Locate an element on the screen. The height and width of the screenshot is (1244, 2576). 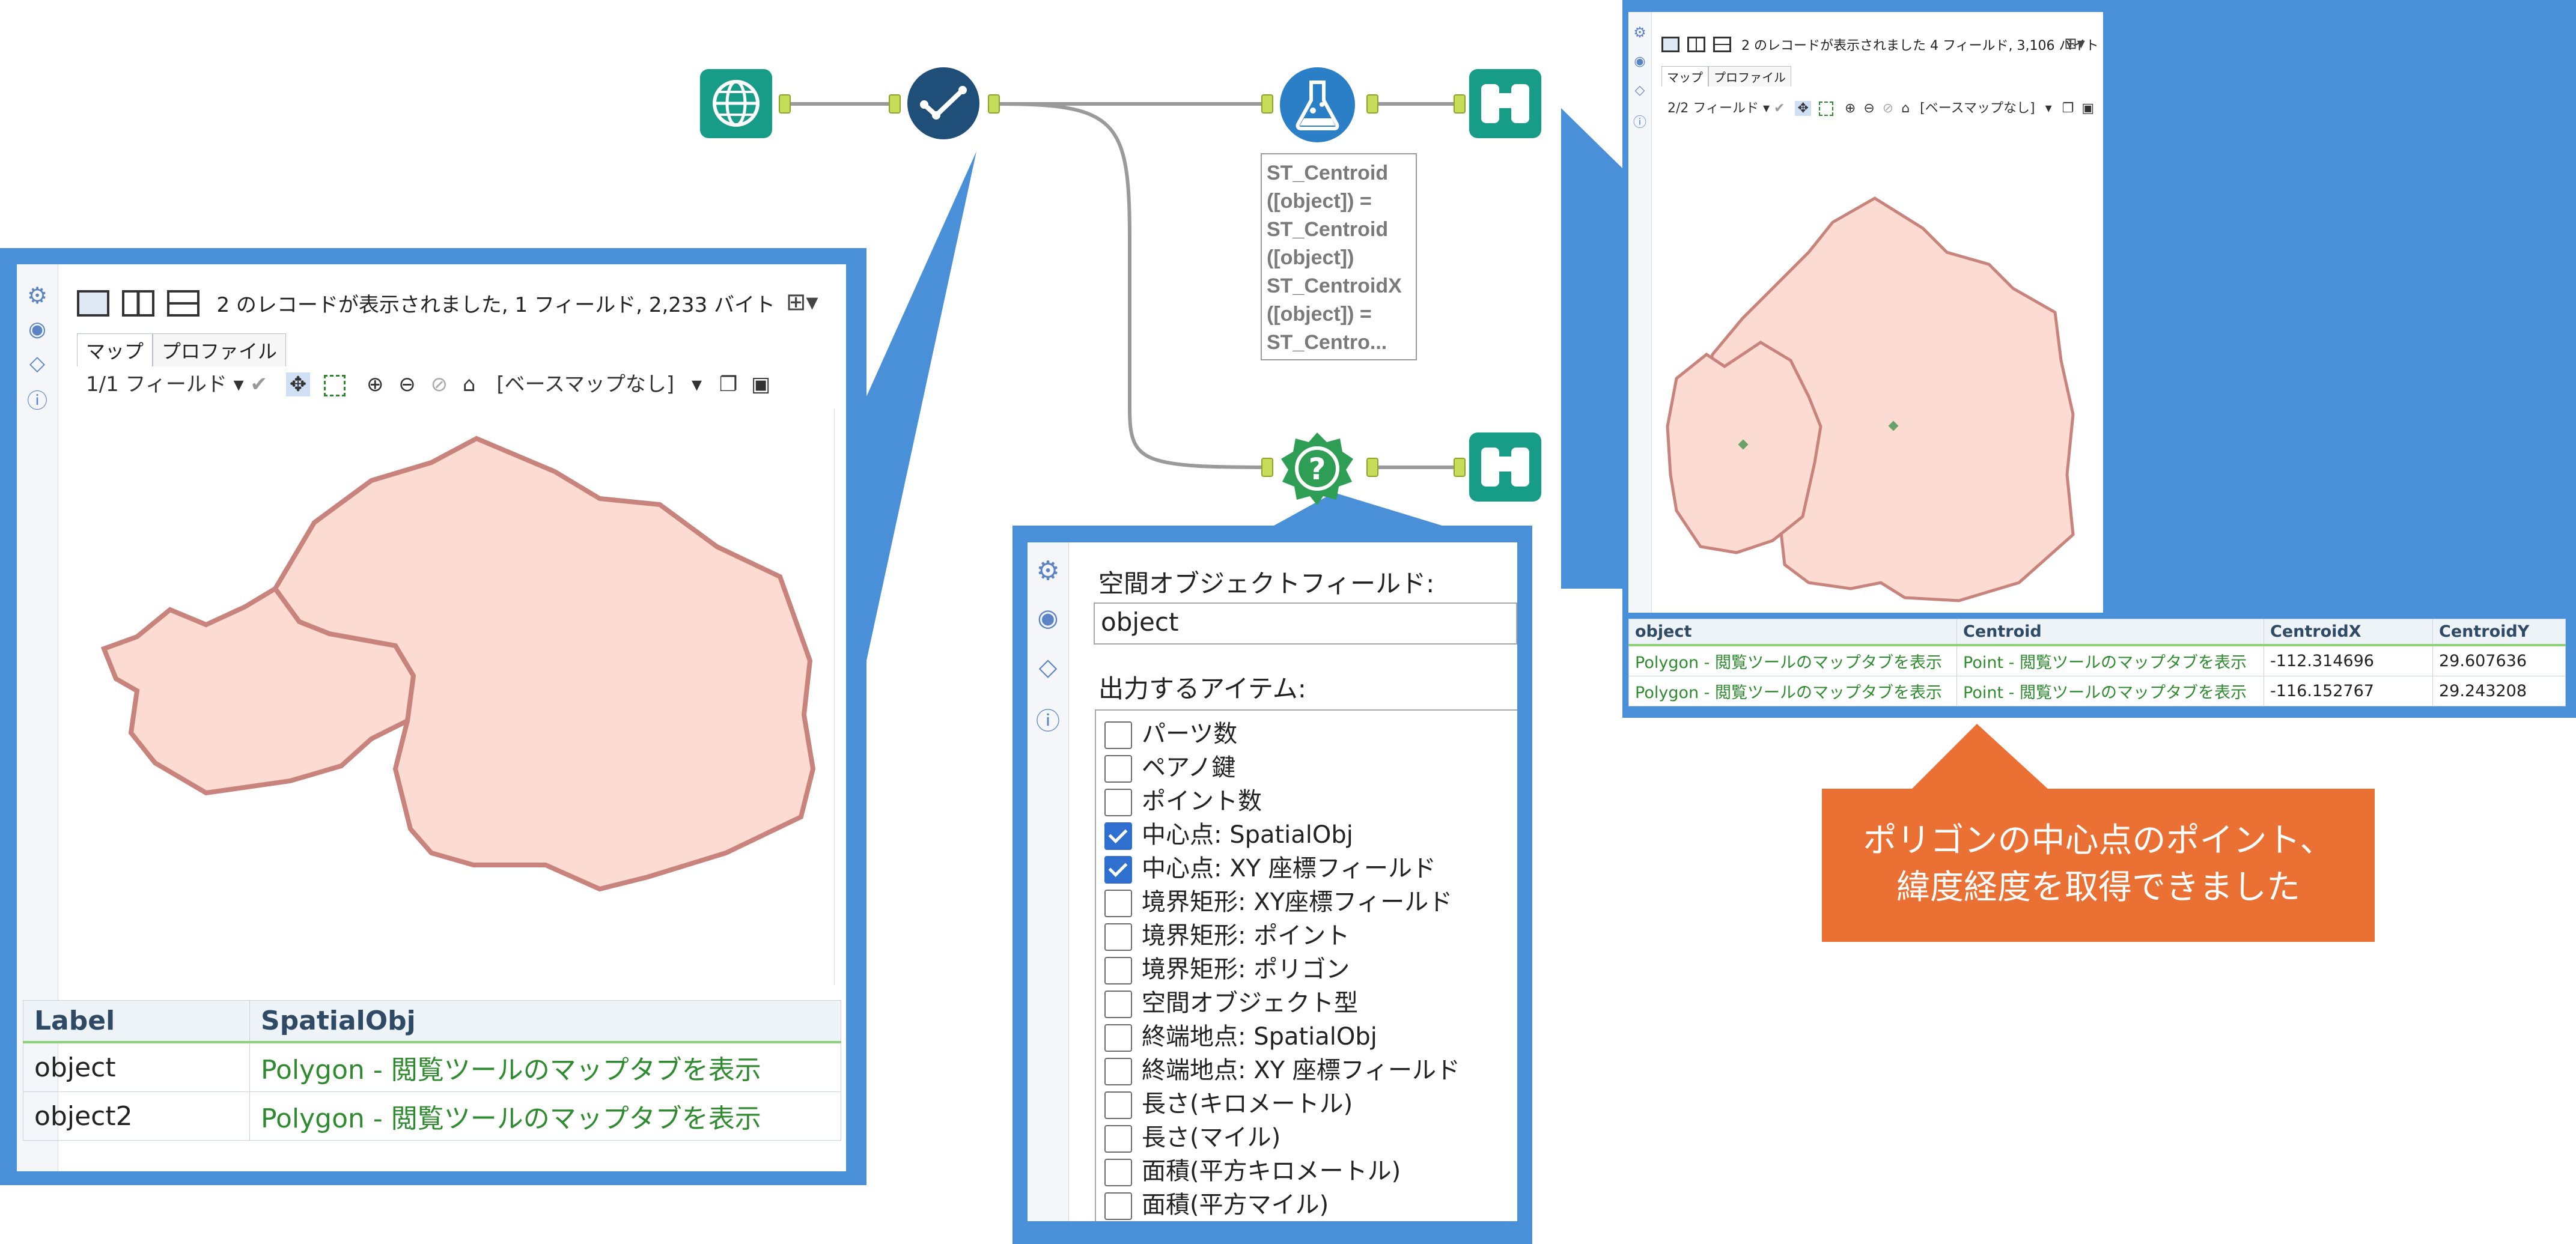
list-item: 長さ(マイル) is located at coordinates (1192, 1136).